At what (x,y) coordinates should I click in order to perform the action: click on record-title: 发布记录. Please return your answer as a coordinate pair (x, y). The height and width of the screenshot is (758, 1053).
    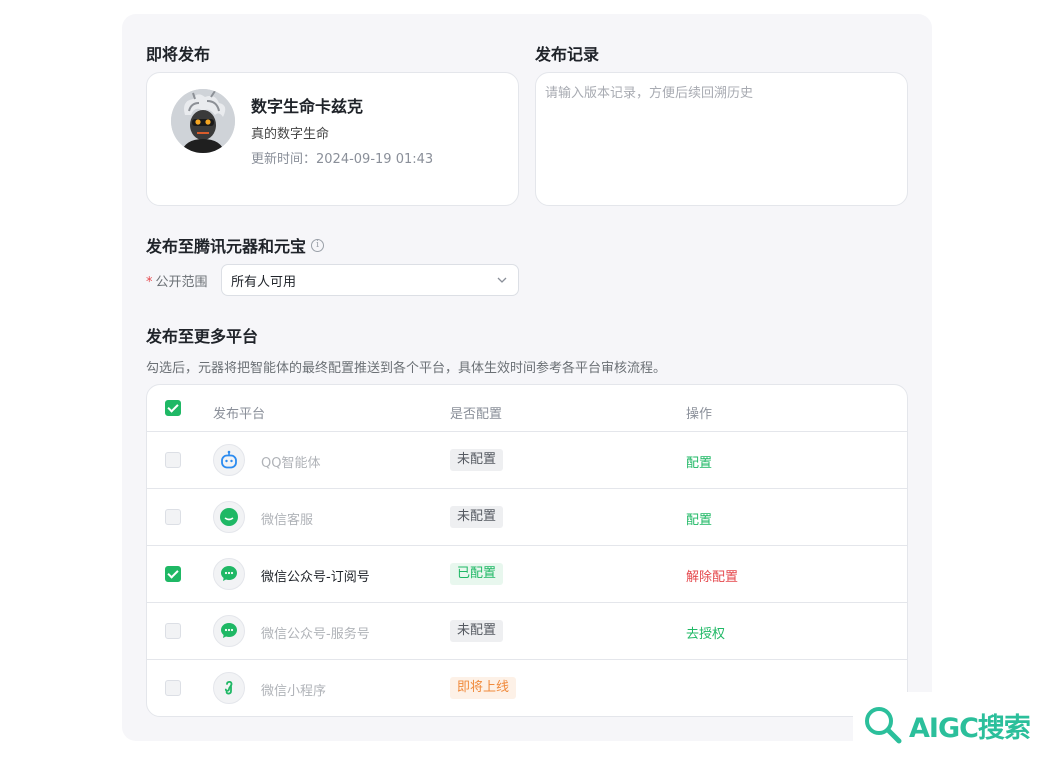
    Looking at the image, I should click on (567, 54).